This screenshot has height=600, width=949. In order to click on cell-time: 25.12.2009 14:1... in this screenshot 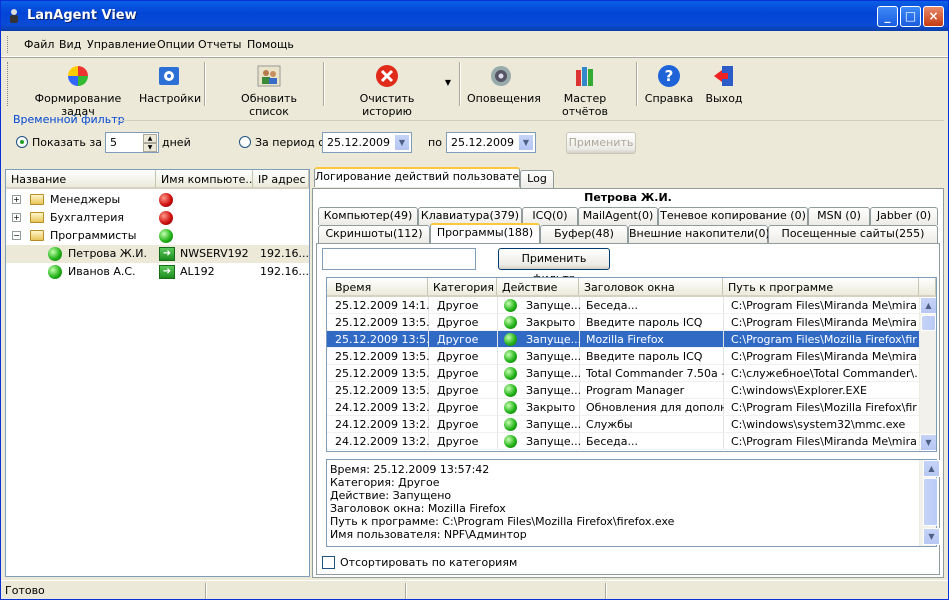, I will do `click(382, 305)`.